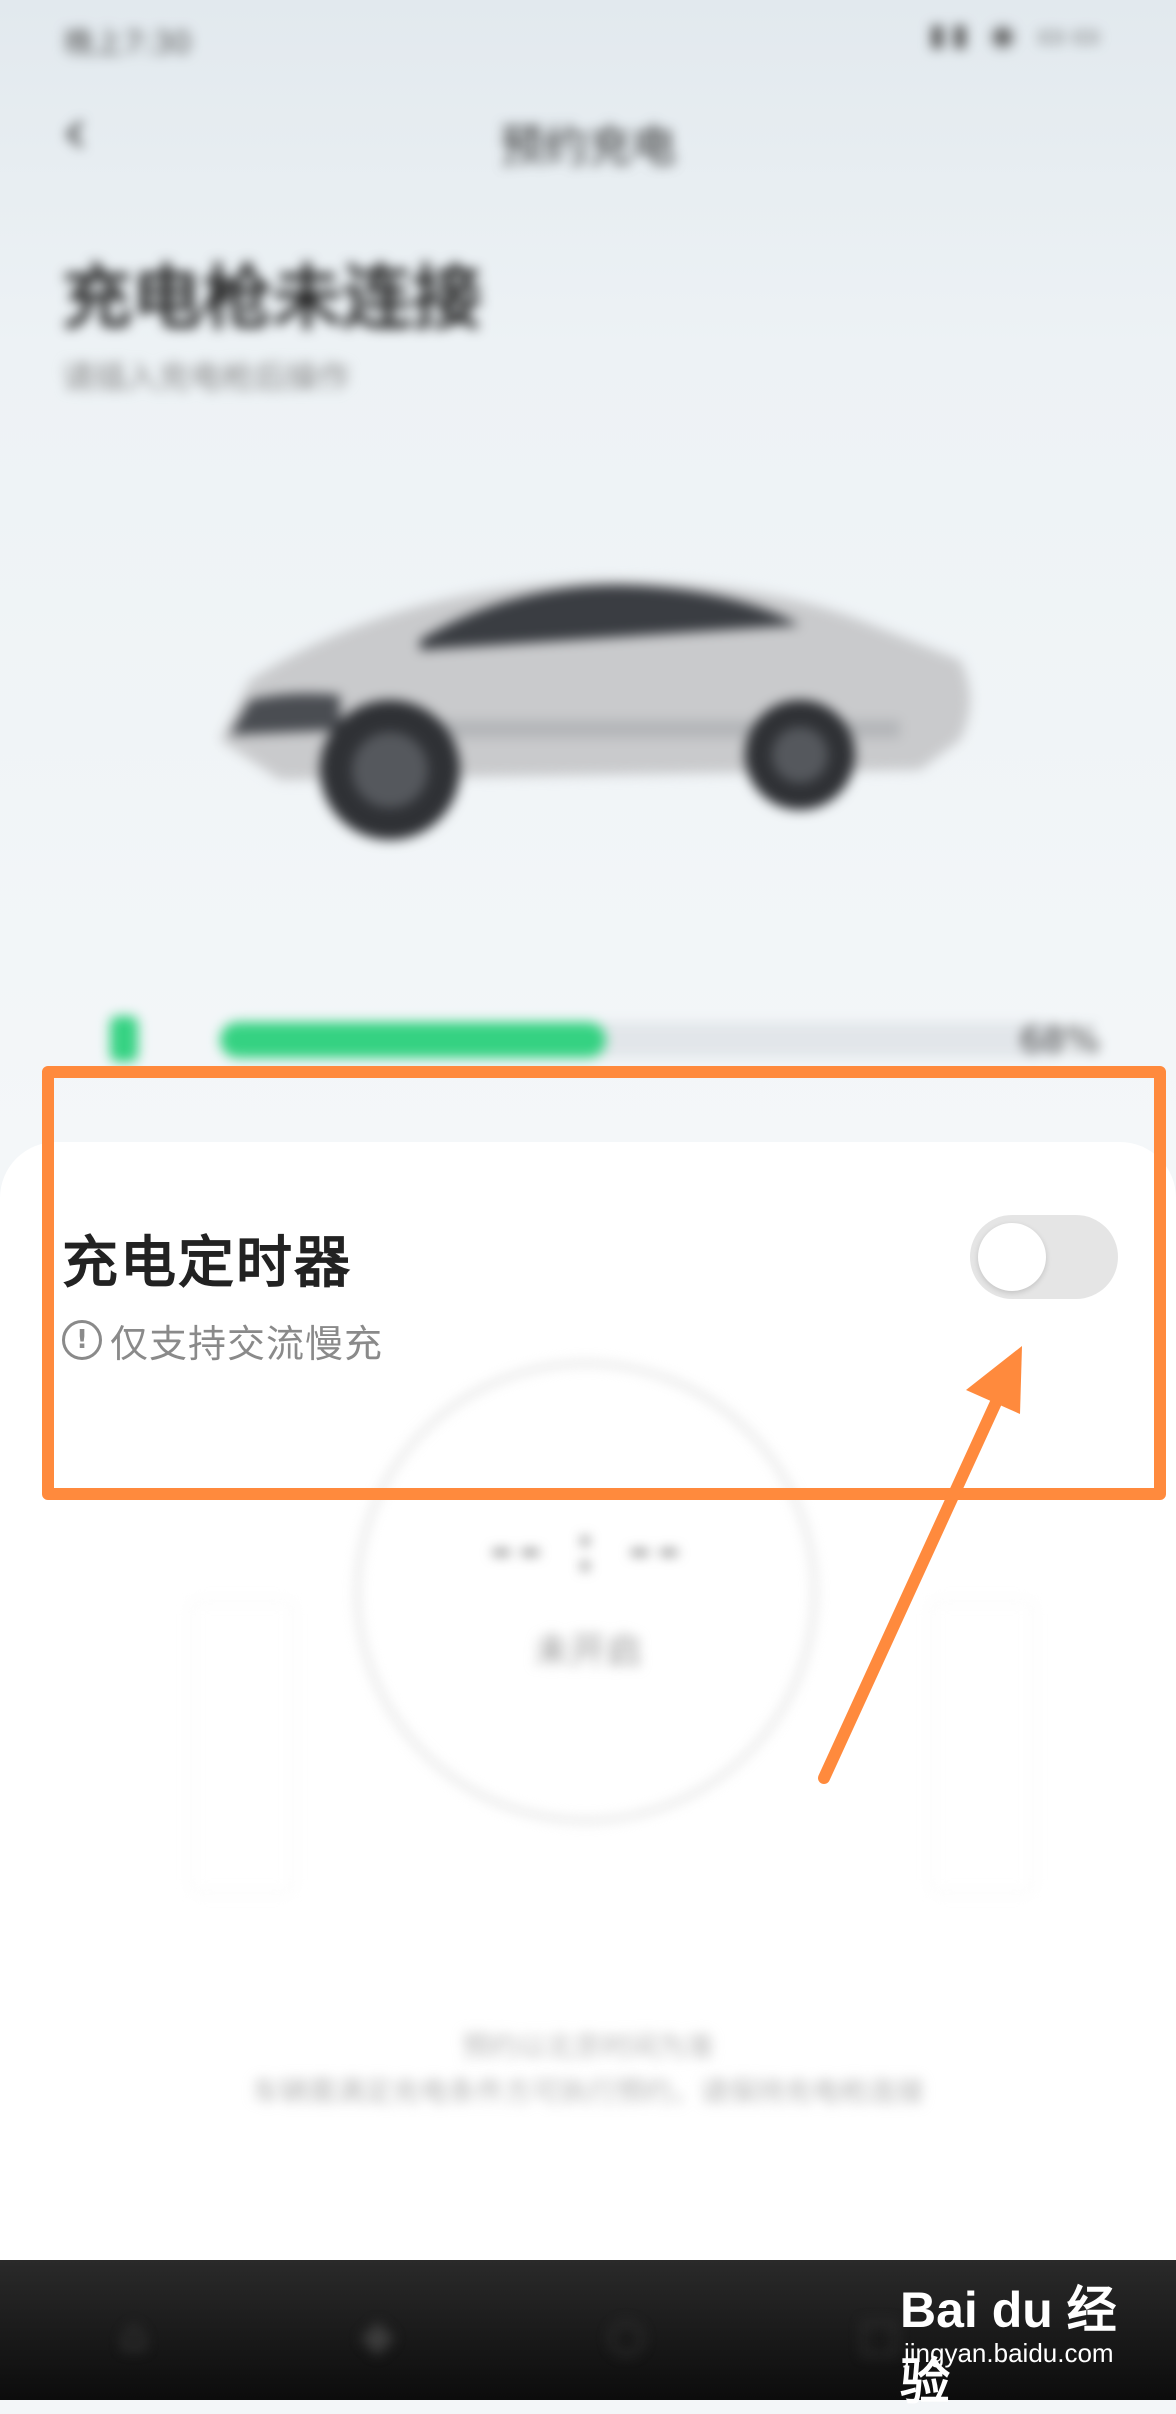 This screenshot has height=2414, width=1176. Describe the element at coordinates (626, 2335) in the screenshot. I see `service-icon: ○` at that location.